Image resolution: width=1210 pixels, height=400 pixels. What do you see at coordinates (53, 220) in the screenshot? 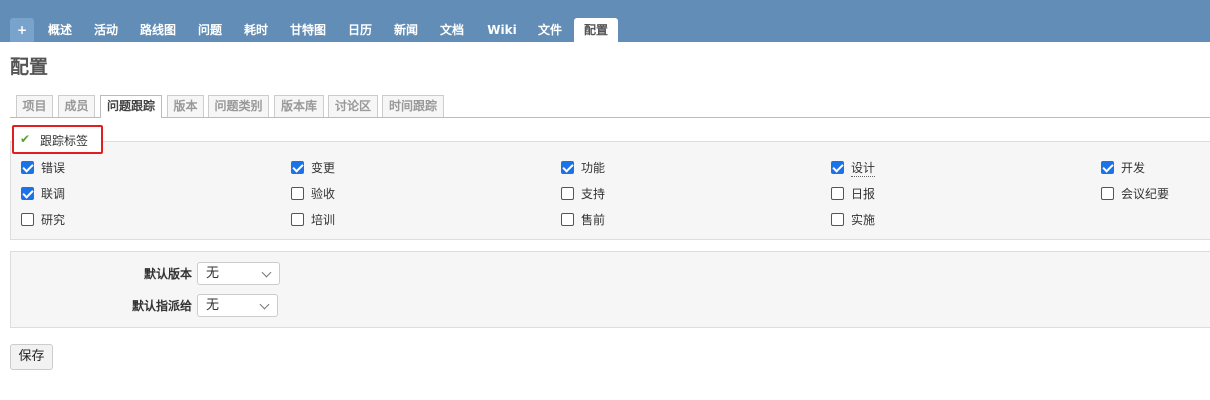
I see `tracker-label: 研究` at bounding box center [53, 220].